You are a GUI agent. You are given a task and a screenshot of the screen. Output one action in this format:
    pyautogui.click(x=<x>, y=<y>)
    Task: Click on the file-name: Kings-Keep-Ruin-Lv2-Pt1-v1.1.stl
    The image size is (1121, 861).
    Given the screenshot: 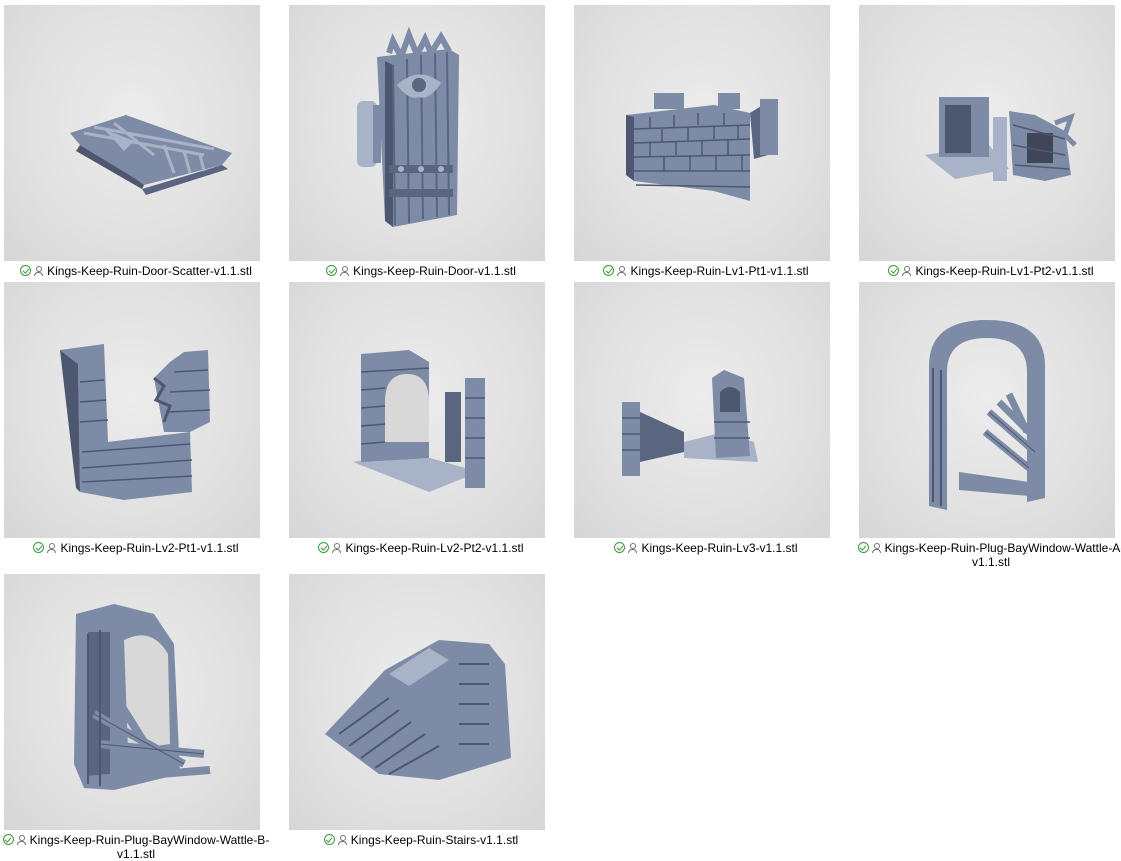 What is the action you would take?
    pyautogui.click(x=136, y=548)
    